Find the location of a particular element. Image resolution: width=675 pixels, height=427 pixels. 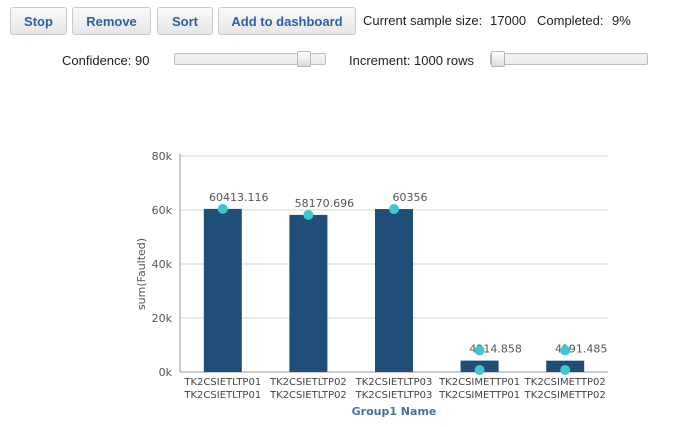

y-axis-title: sum(Faulted) is located at coordinates (141, 274).